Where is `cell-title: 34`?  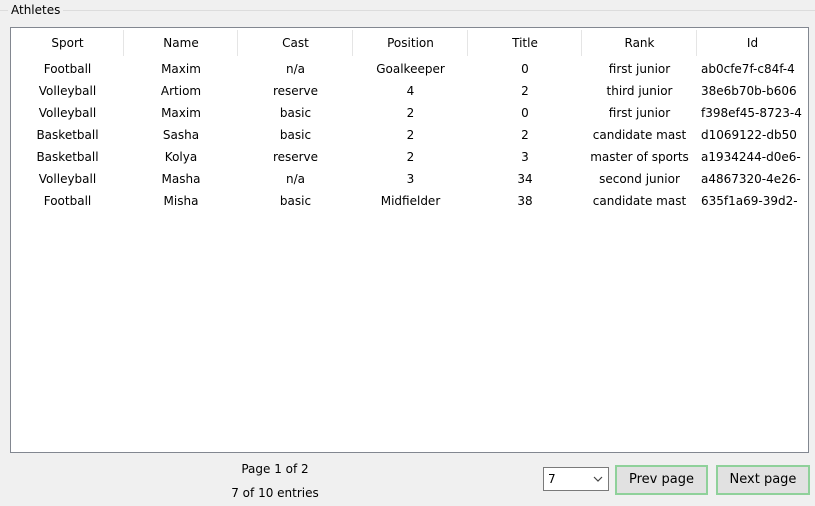
cell-title: 34 is located at coordinates (525, 179).